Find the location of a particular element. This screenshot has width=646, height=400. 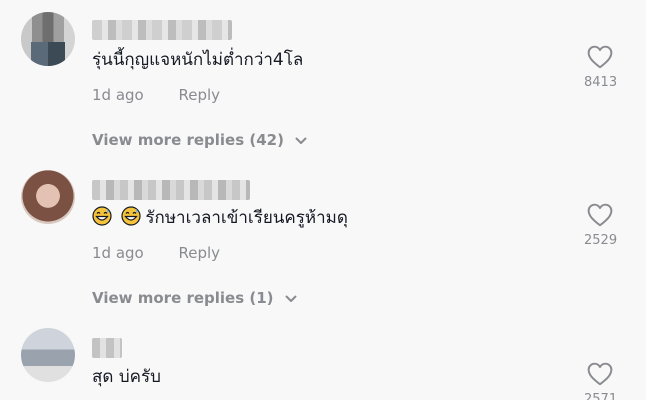

comment-text: รักษาเวลาเข้าเรียนครูห้ามดุ is located at coordinates (246, 218).